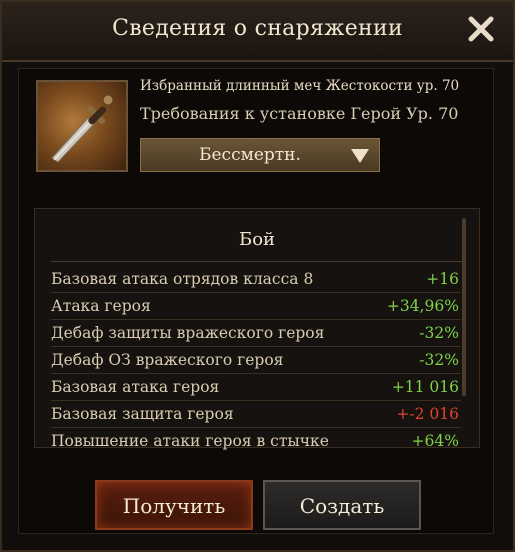  I want to click on stat-row: Базовая защита героя +-2 016, so click(256, 414).